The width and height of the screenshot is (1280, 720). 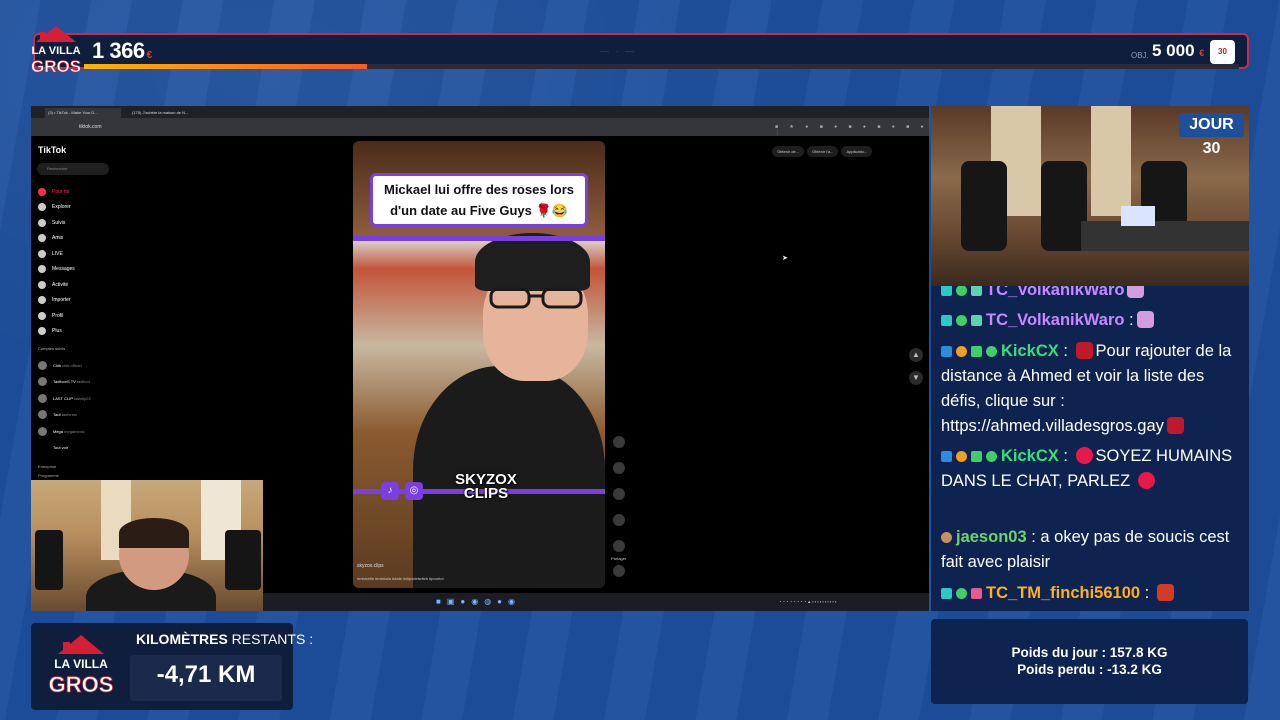 What do you see at coordinates (1140, 55) in the screenshot?
I see `goal-label: OBJ.` at bounding box center [1140, 55].